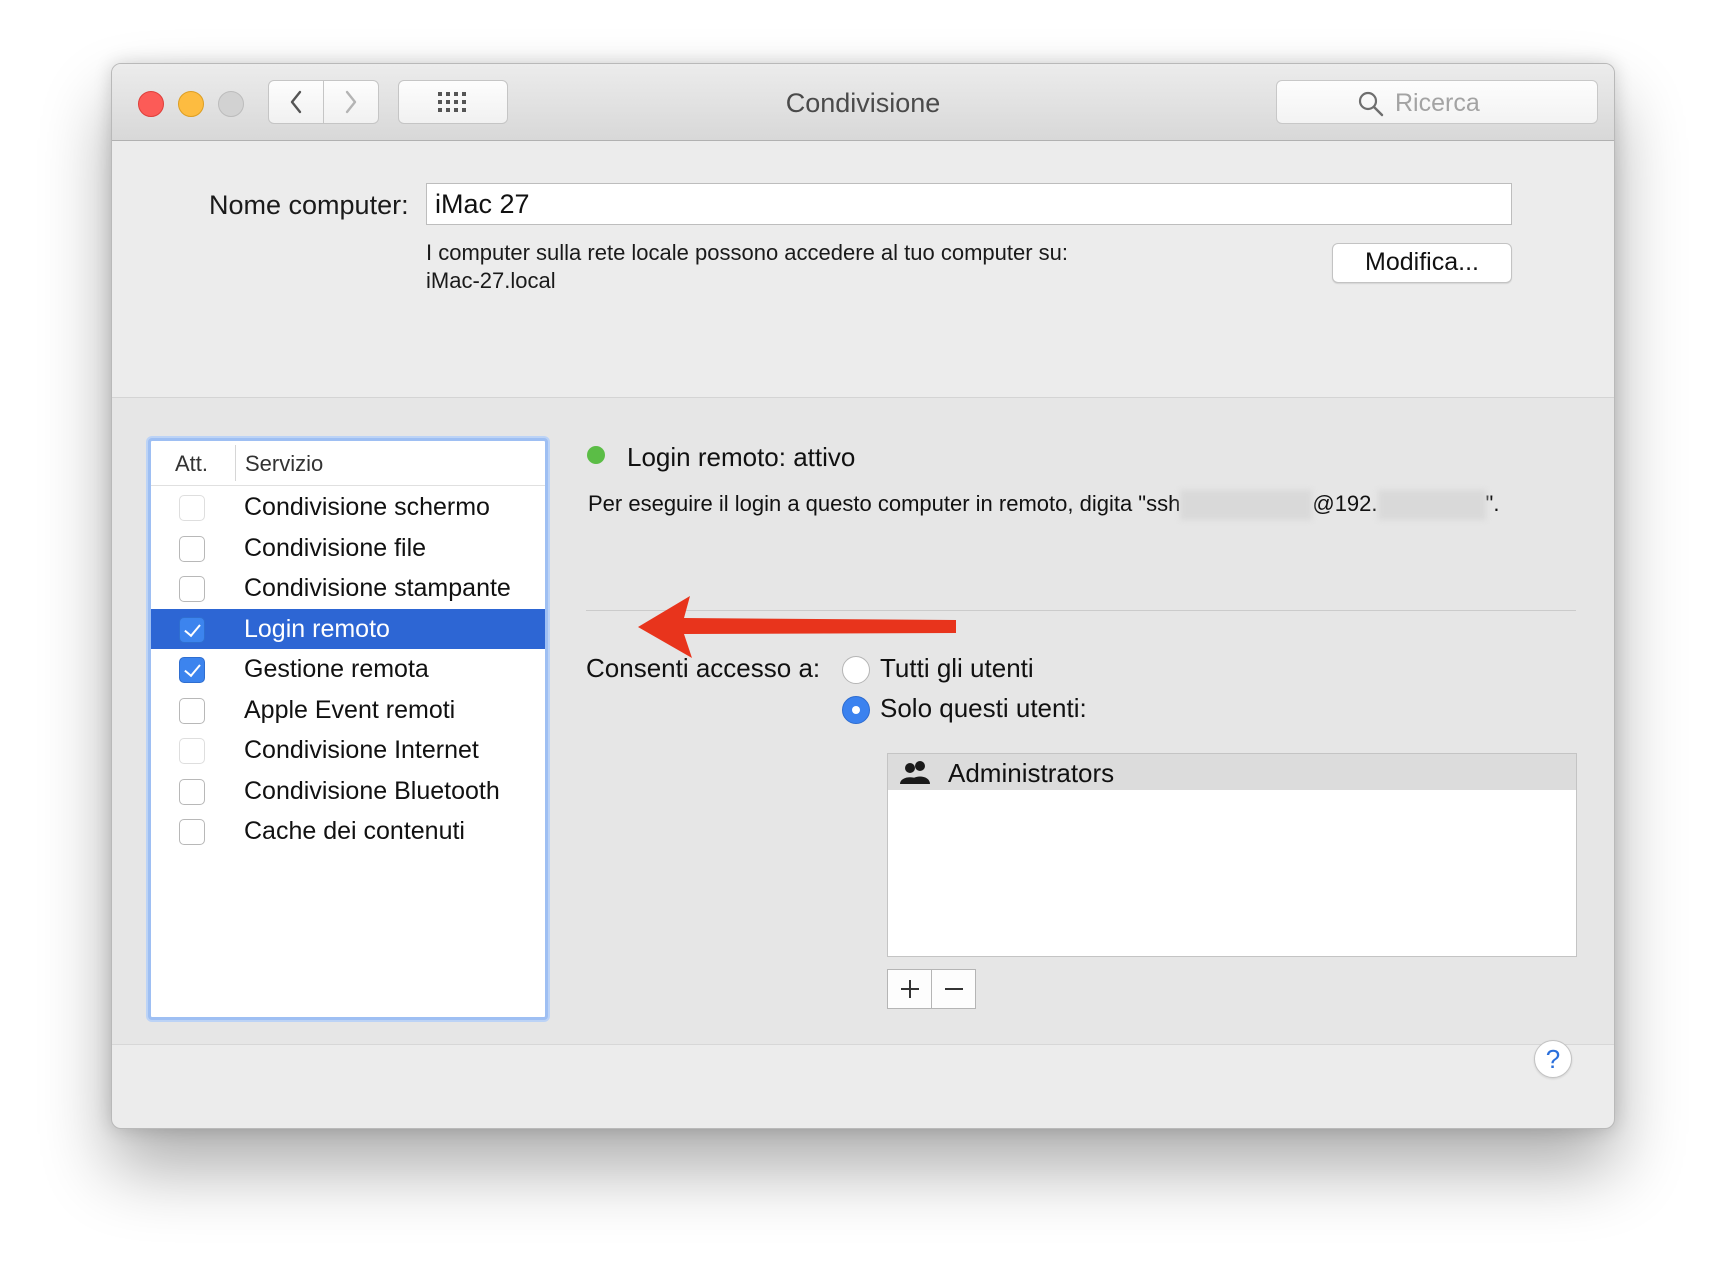 Image resolution: width=1724 pixels, height=1286 pixels. Describe the element at coordinates (309, 205) in the screenshot. I see `computer-name-label: Nome computer:` at that location.